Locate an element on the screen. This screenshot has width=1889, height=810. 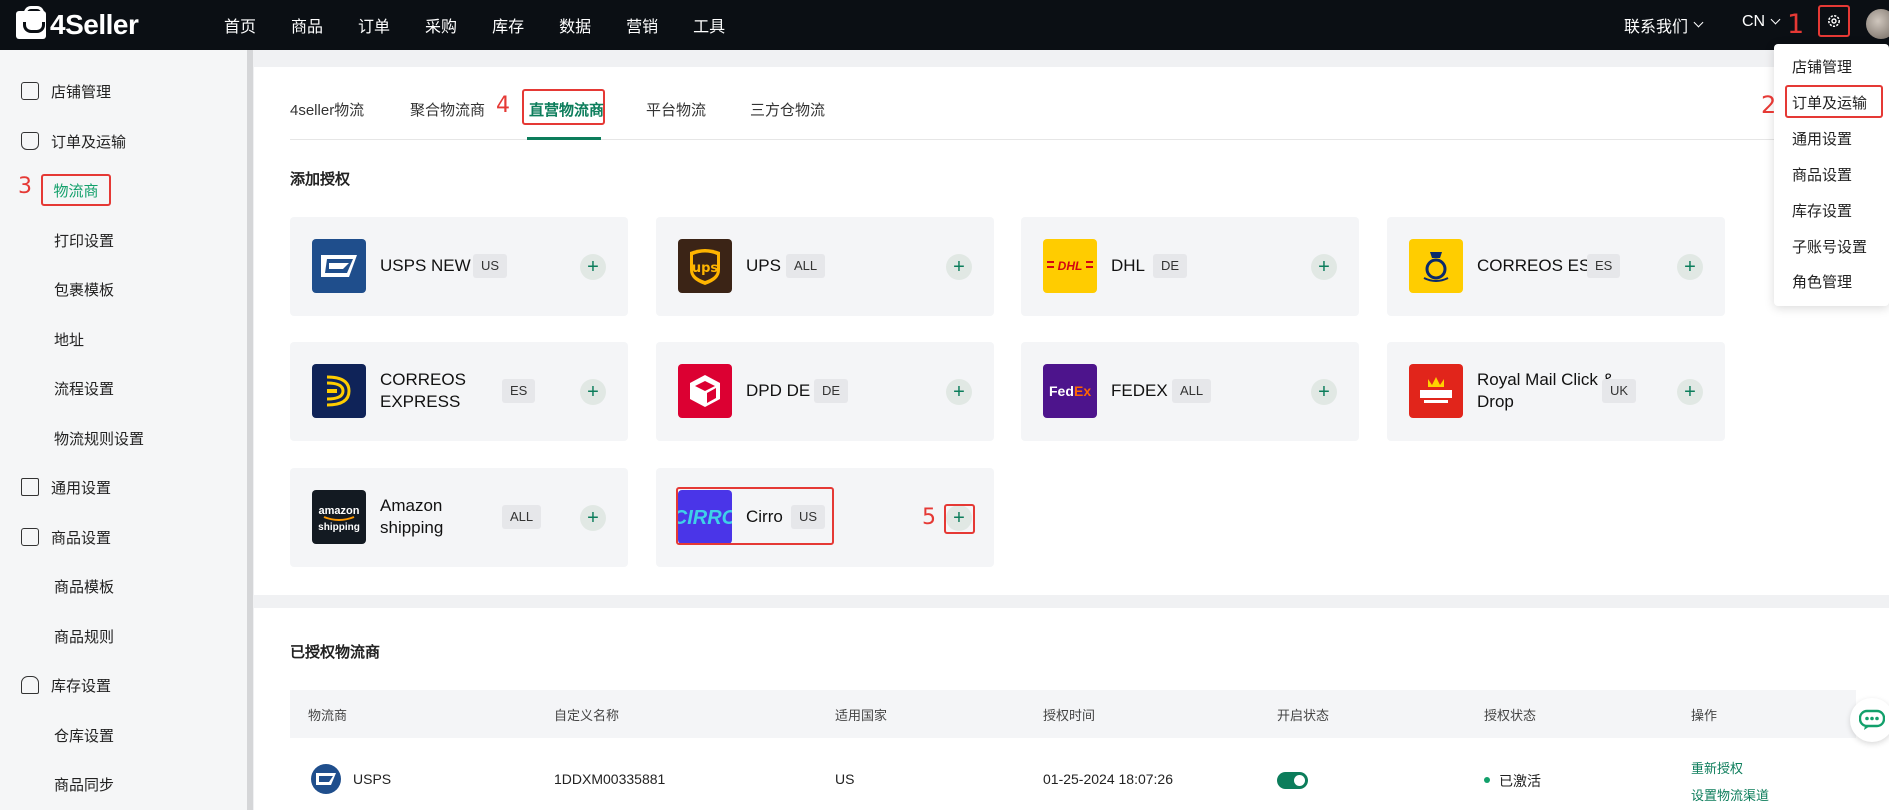
sidebar-item-package-template: 包裹模板 is located at coordinates (123, 289).